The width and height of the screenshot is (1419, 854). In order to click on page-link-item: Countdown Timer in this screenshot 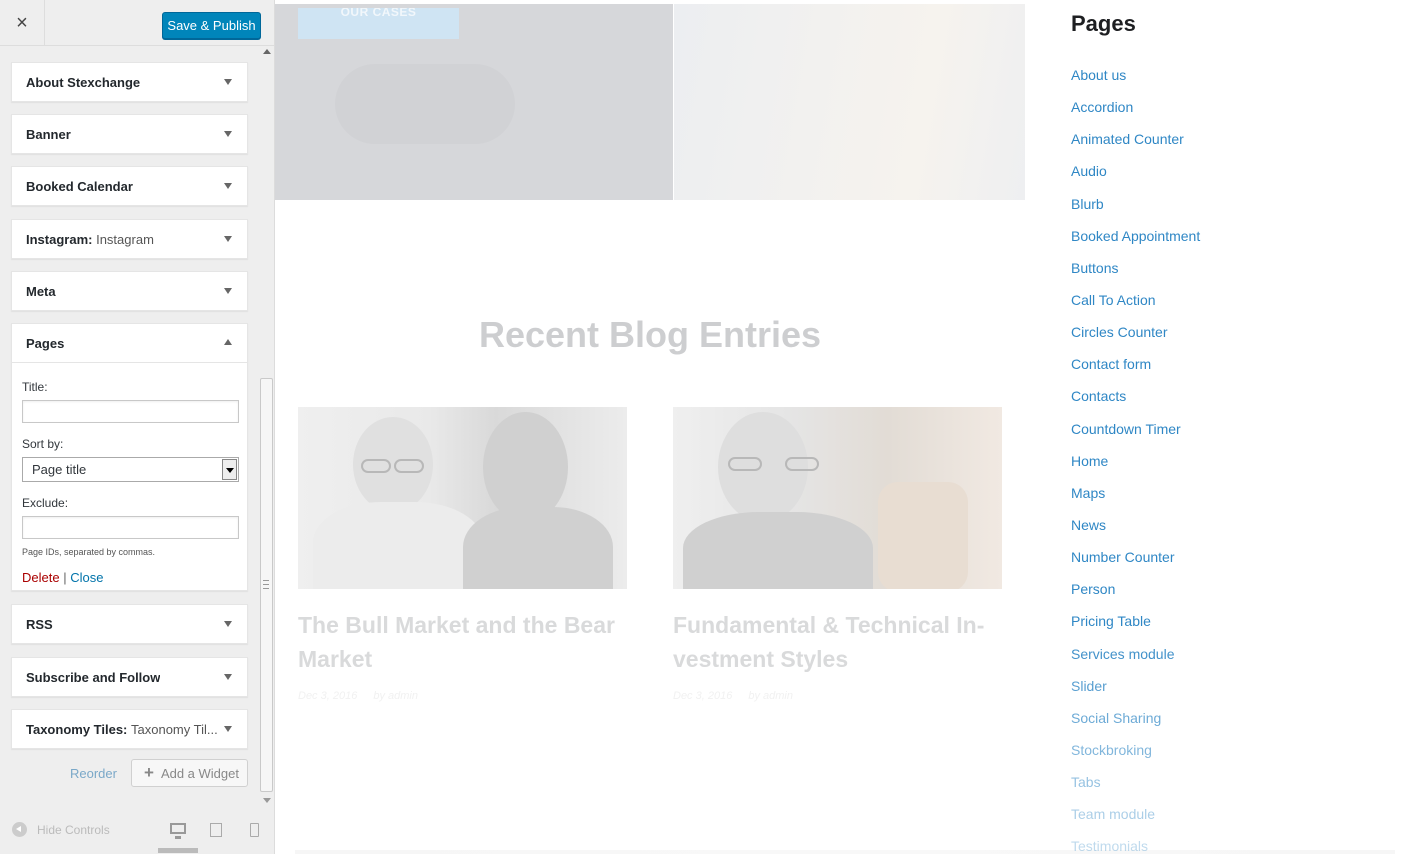, I will do `click(1135, 434)`.